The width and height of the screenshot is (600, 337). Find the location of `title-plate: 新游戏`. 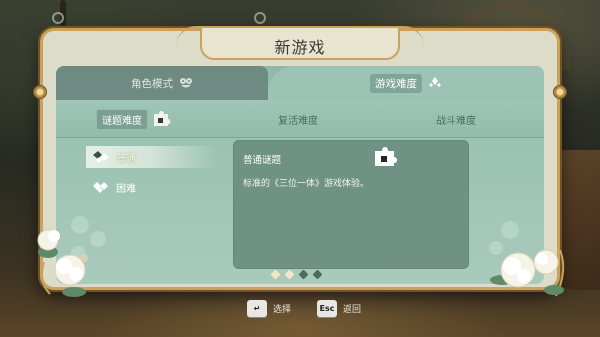

title-plate: 新游戏 is located at coordinates (300, 43).